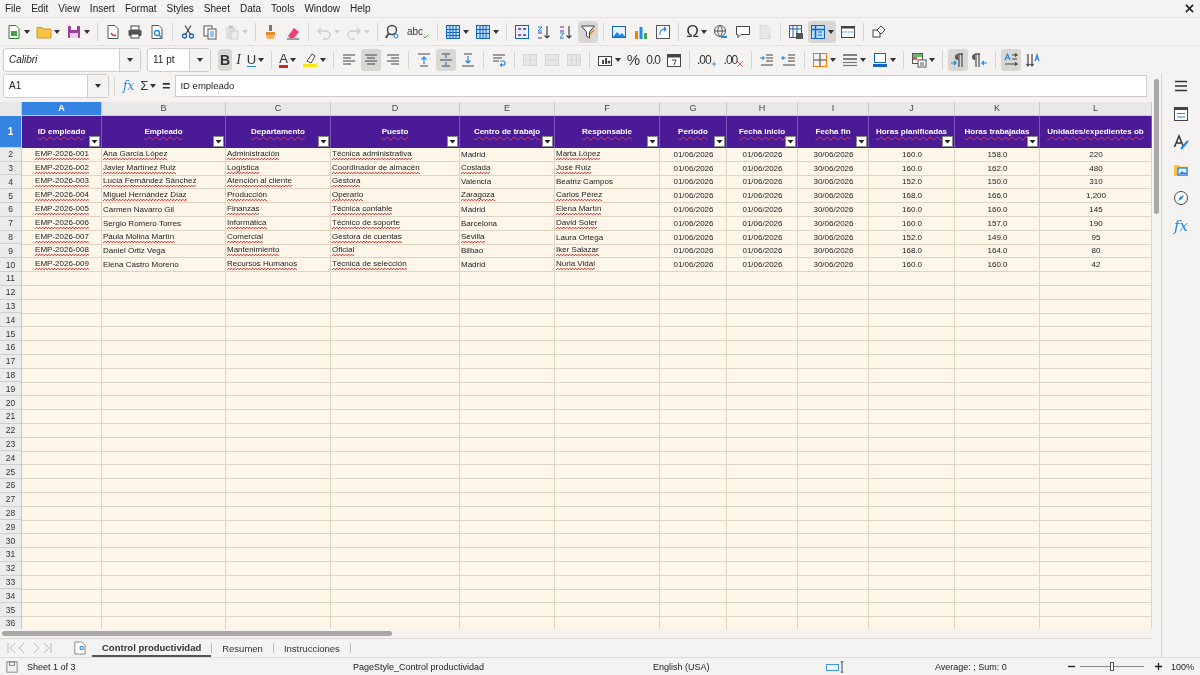 The height and width of the screenshot is (675, 1200). I want to click on properties-icon, so click(1181, 114).